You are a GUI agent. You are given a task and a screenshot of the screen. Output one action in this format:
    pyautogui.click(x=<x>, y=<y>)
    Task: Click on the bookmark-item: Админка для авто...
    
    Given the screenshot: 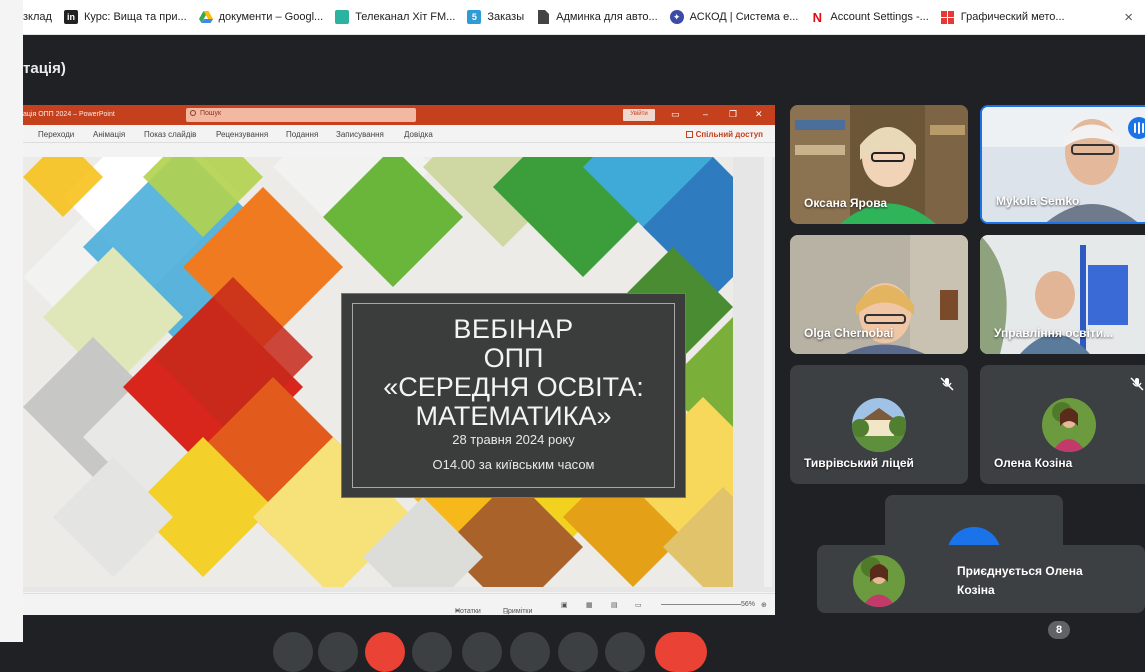 What is the action you would take?
    pyautogui.click(x=597, y=17)
    